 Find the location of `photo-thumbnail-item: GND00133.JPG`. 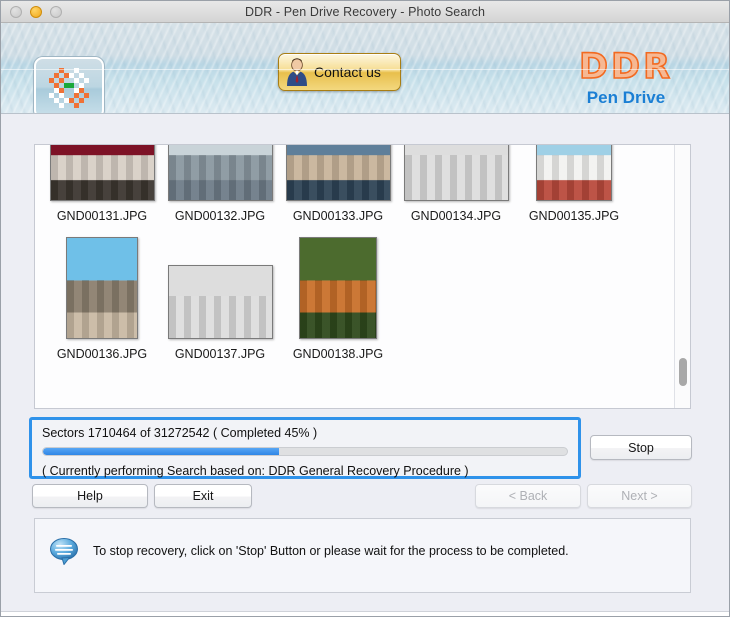

photo-thumbnail-item: GND00133.JPG is located at coordinates (338, 184).